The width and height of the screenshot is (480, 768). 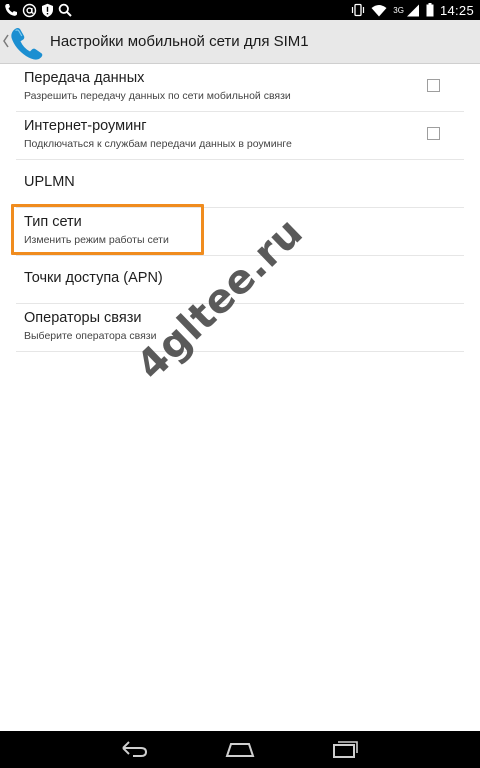 What do you see at coordinates (240, 184) in the screenshot?
I see `pref-uplmn: UPLMN` at bounding box center [240, 184].